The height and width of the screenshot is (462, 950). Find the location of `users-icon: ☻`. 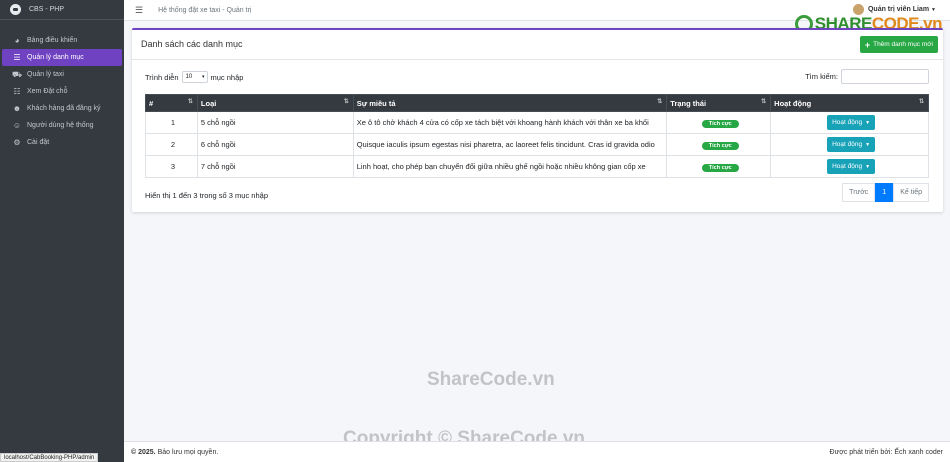

users-icon: ☻ is located at coordinates (17, 108).